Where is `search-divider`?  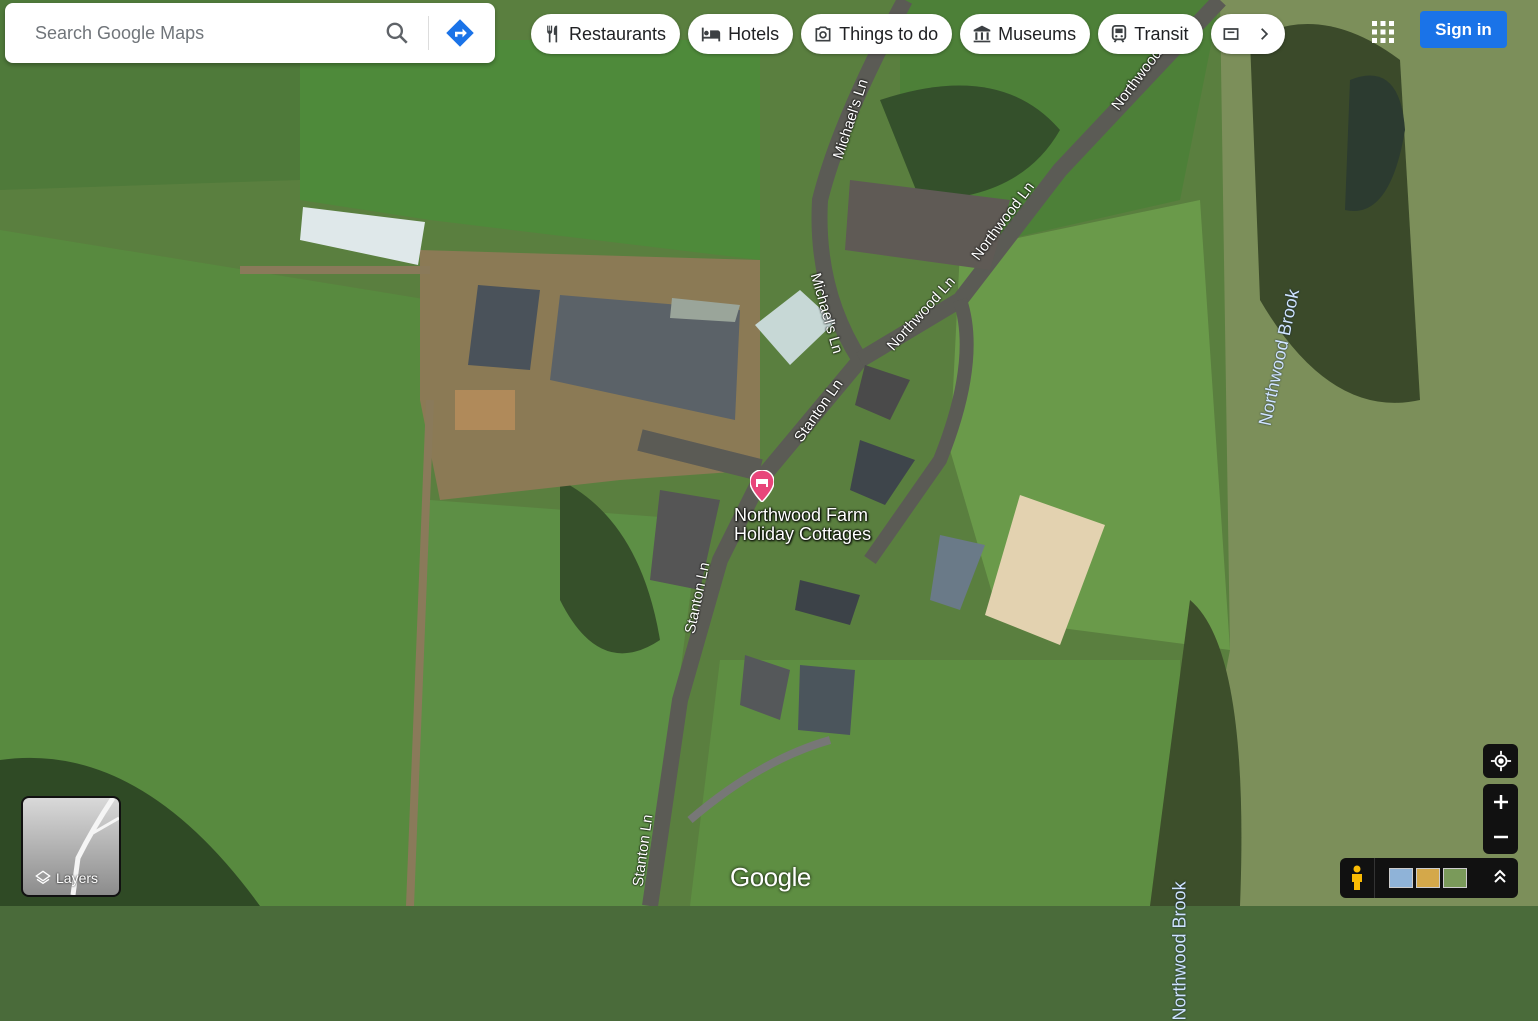 search-divider is located at coordinates (428, 33).